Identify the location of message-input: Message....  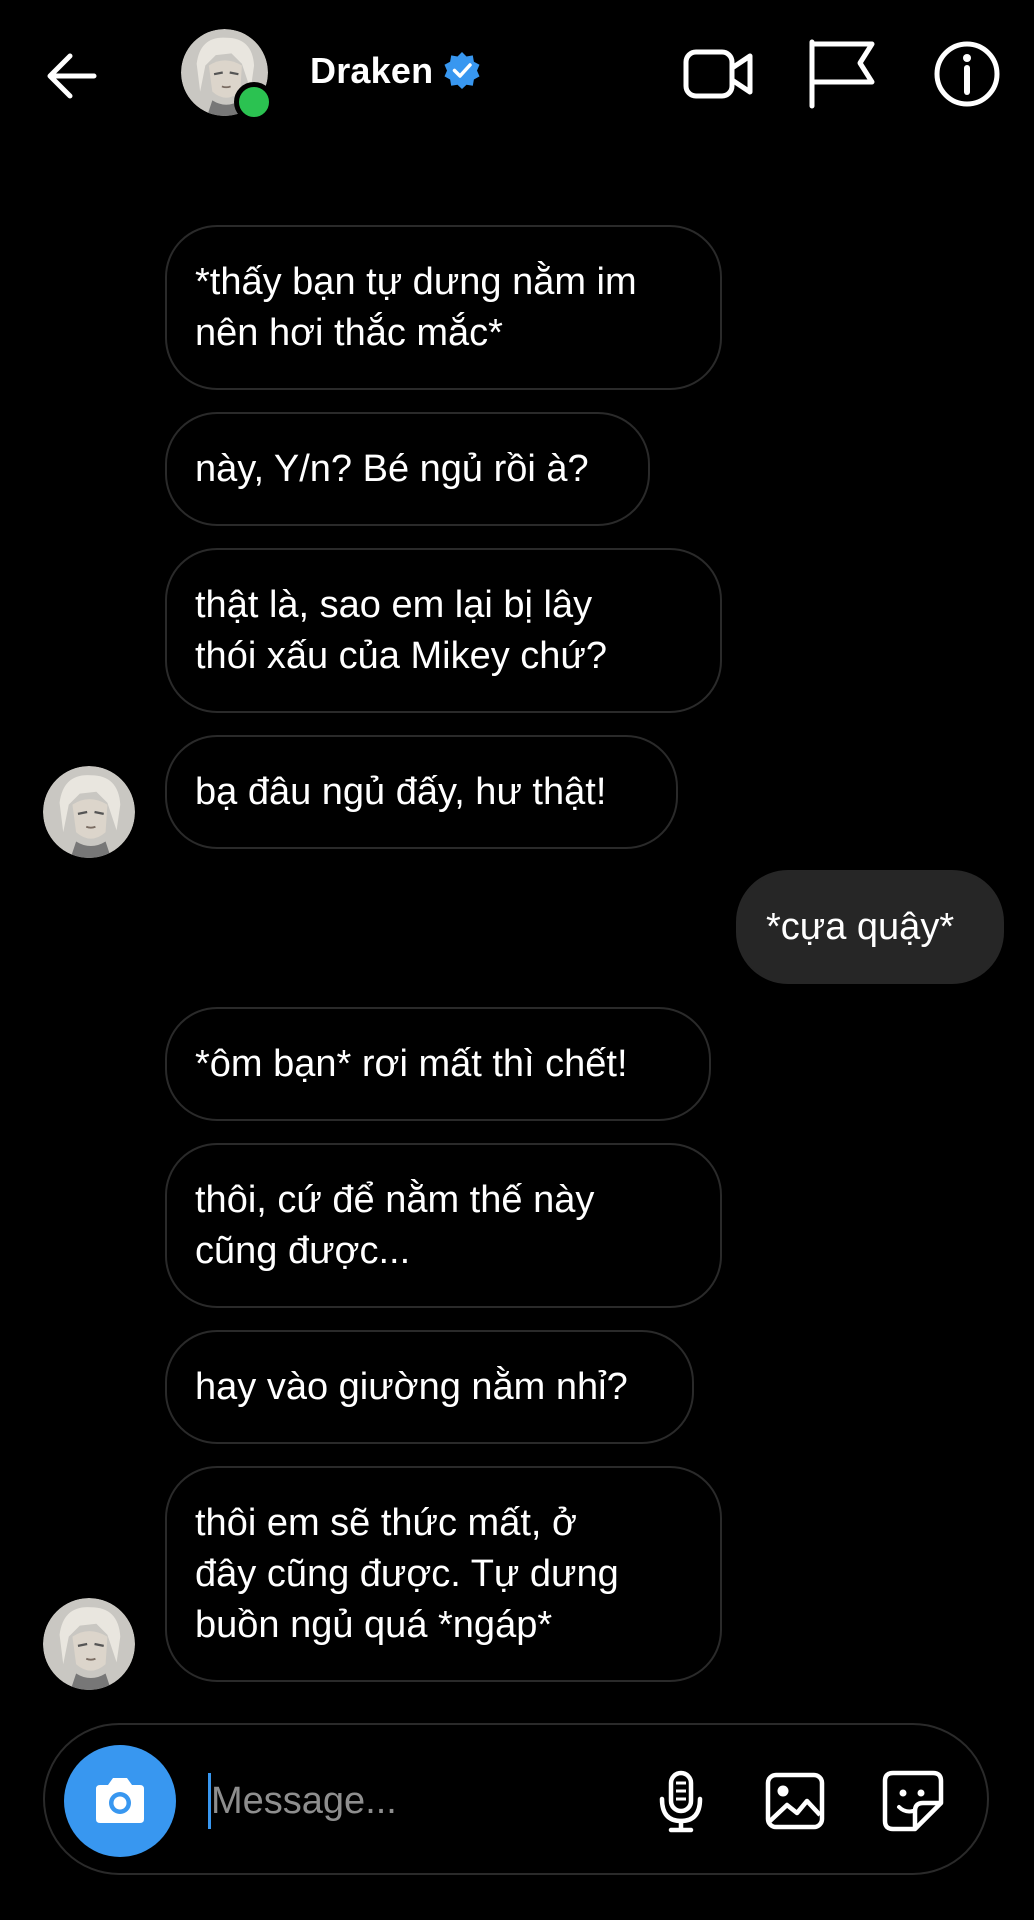
(304, 1801).